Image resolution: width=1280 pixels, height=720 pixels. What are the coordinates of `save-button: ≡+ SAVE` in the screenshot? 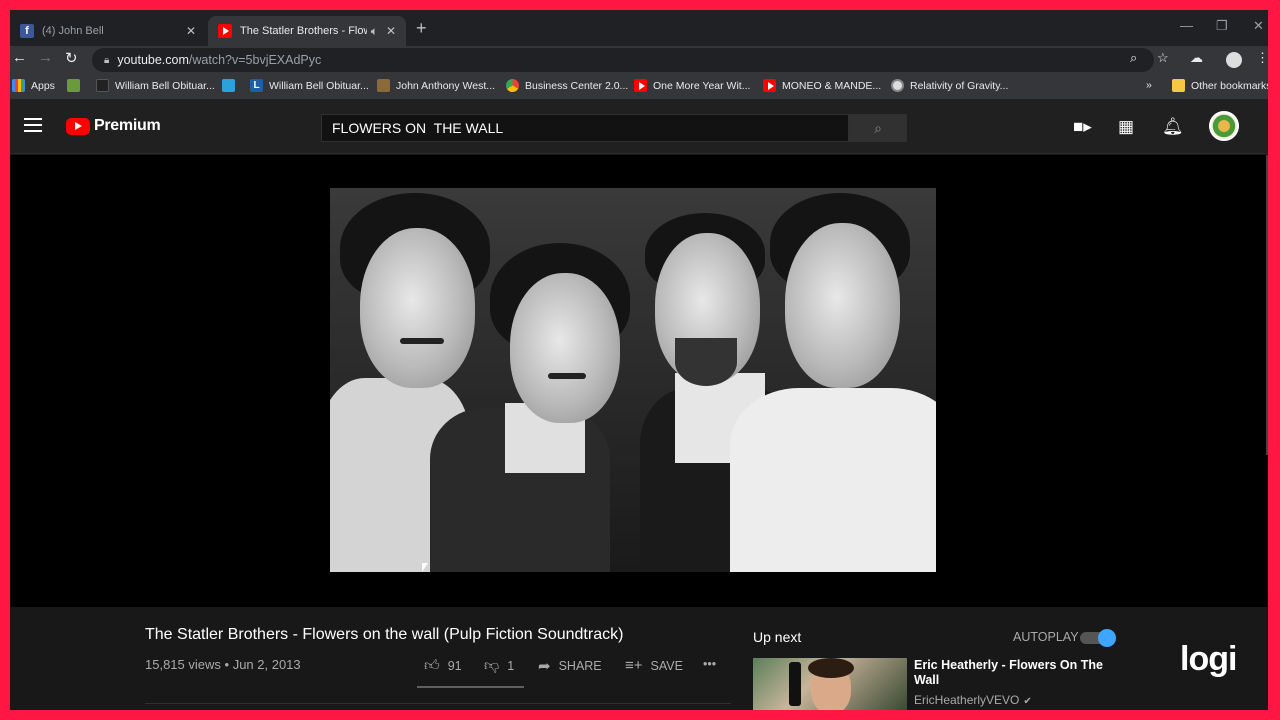 It's located at (654, 665).